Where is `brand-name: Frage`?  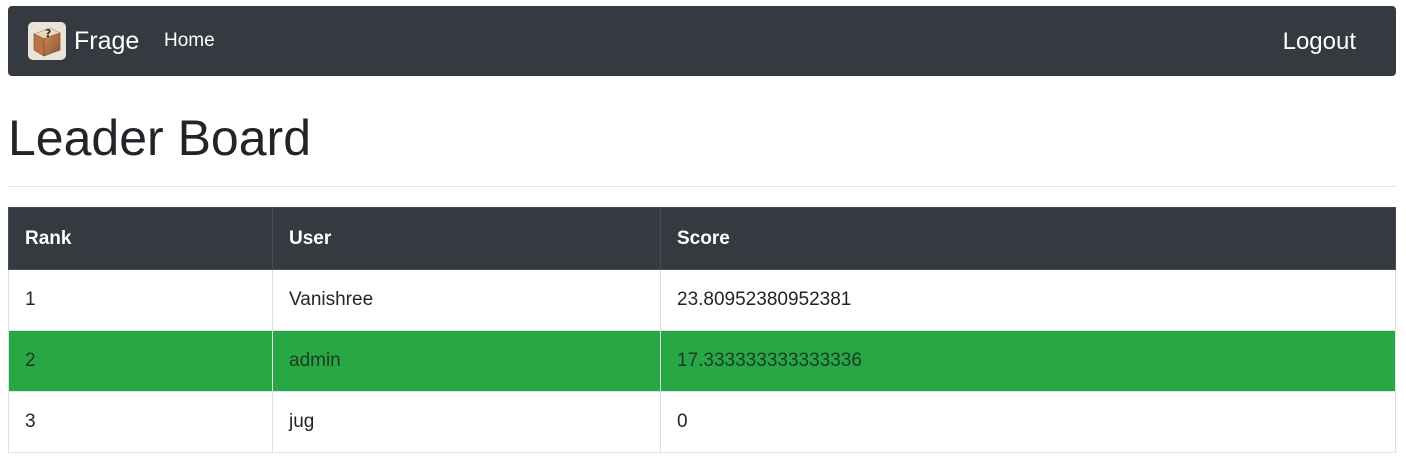
brand-name: Frage is located at coordinates (107, 41).